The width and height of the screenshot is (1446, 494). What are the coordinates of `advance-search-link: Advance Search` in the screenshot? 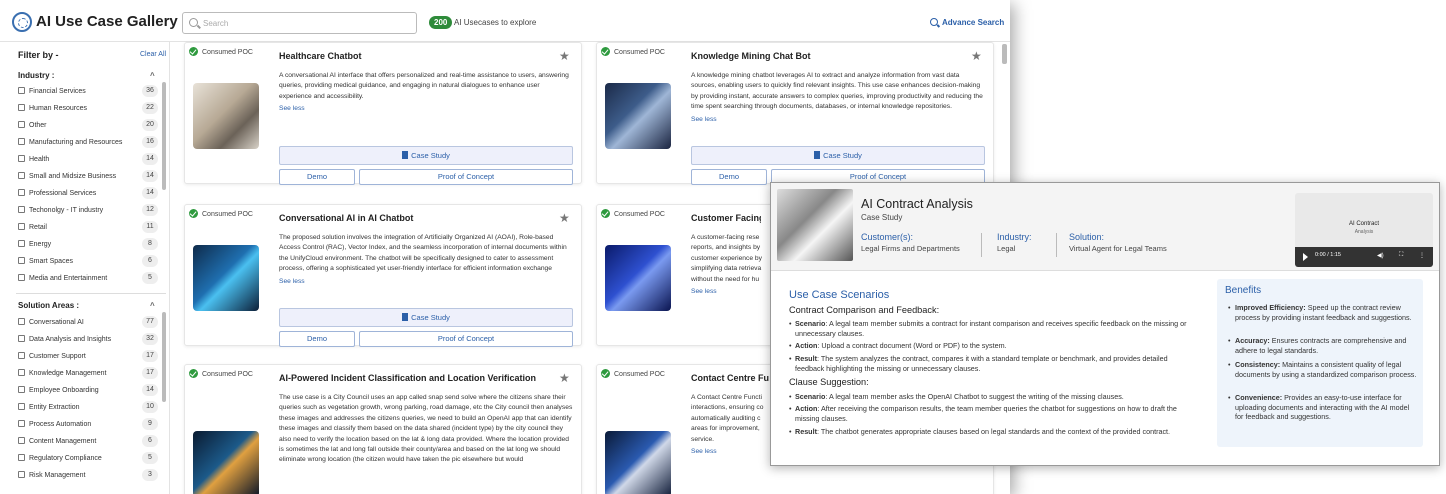 It's located at (967, 22).